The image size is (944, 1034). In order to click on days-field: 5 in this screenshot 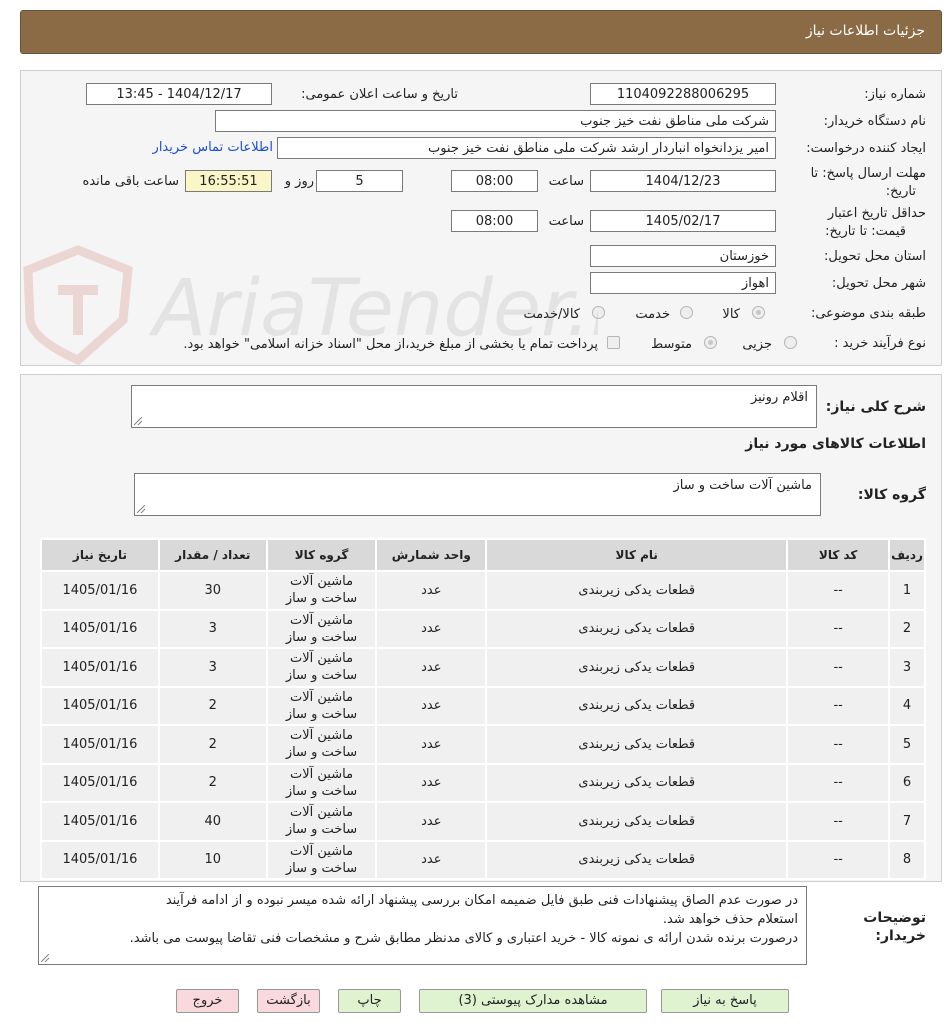, I will do `click(359, 181)`.